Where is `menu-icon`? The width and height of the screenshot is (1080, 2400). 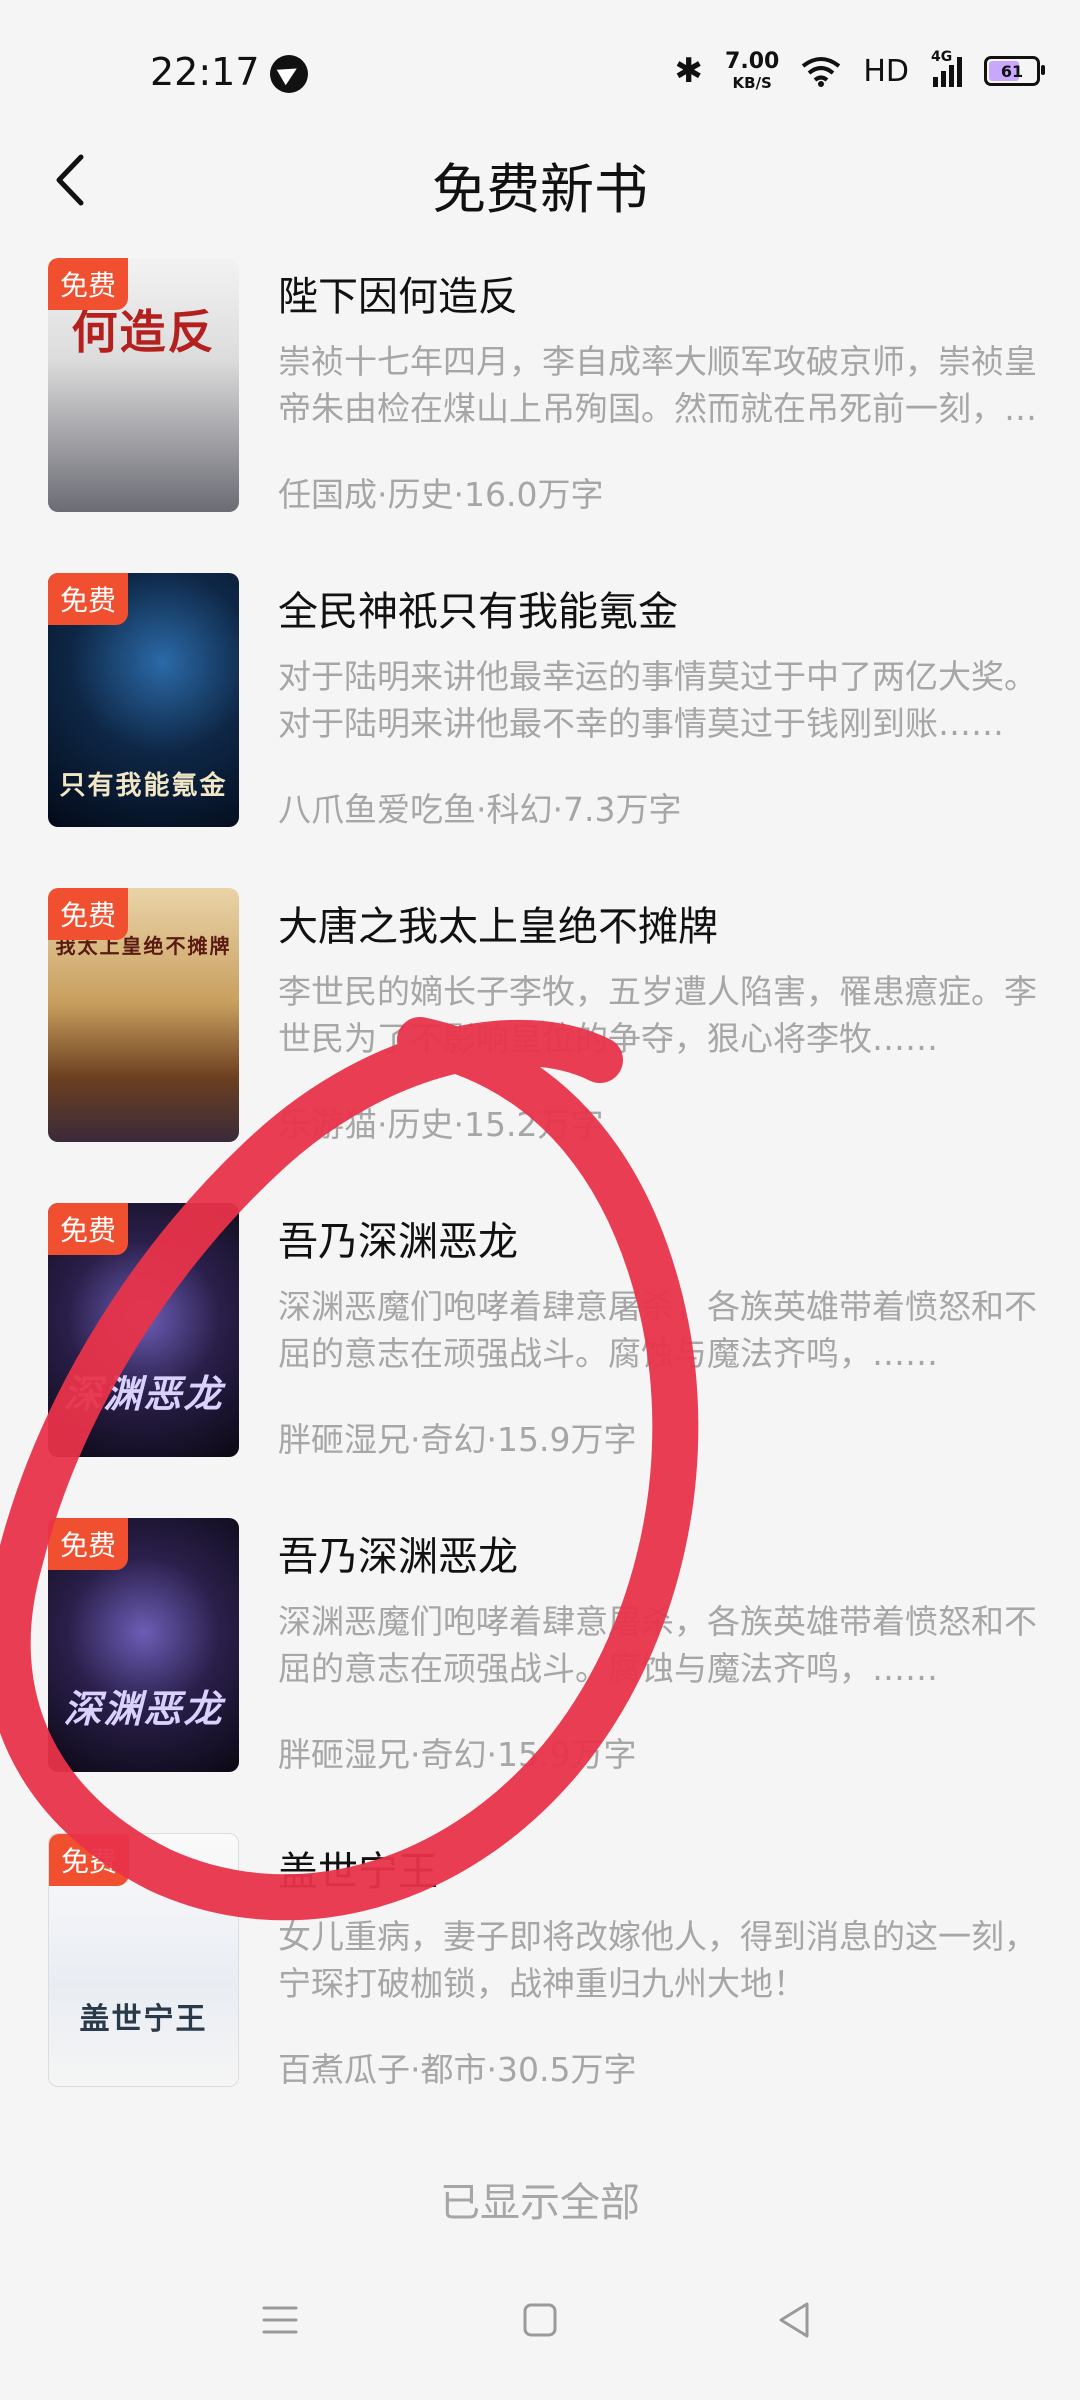
menu-icon is located at coordinates (280, 2320).